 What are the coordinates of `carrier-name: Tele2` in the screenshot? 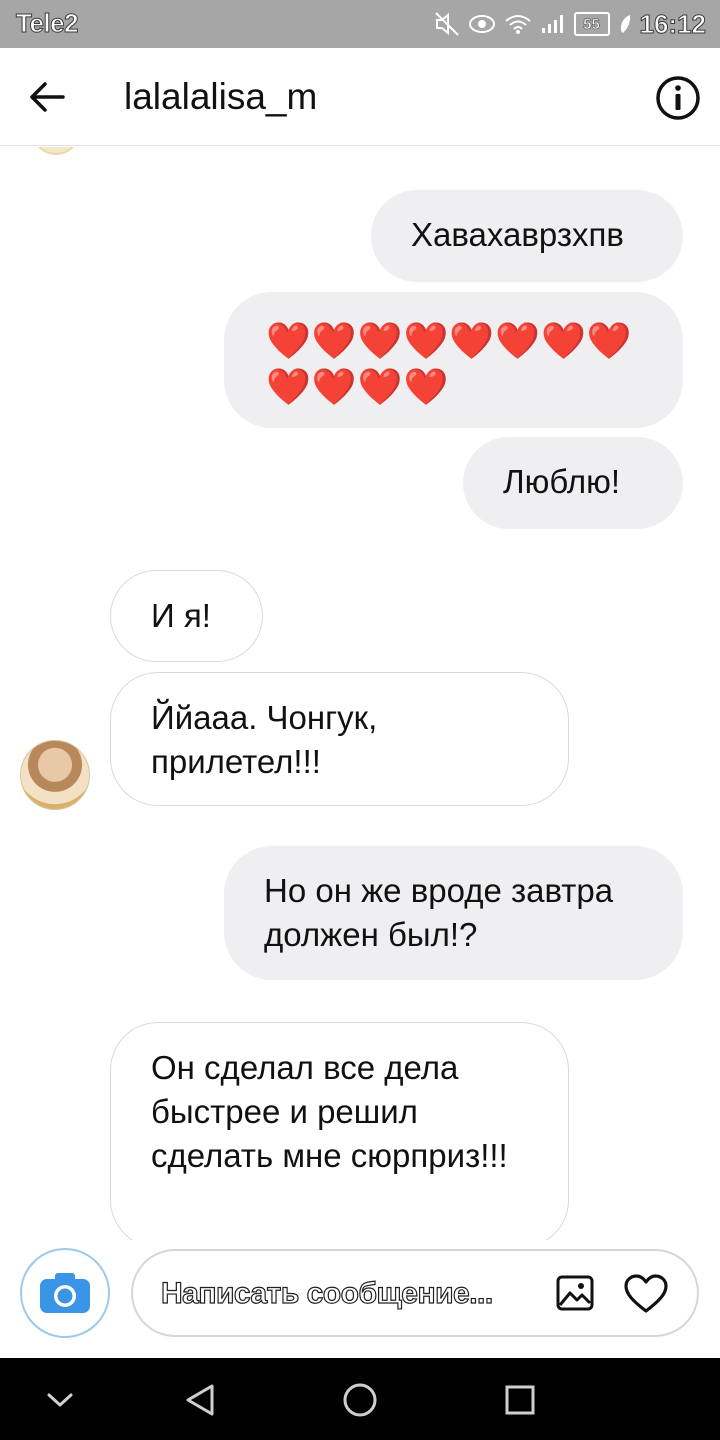 It's located at (47, 23).